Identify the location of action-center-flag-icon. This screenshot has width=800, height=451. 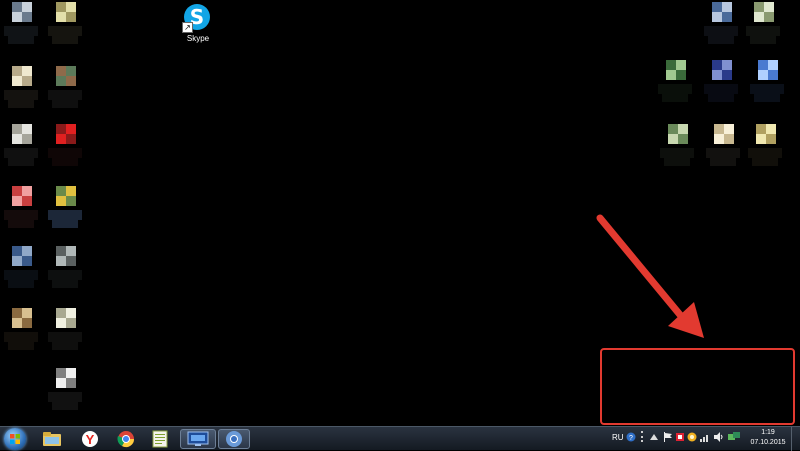
(668, 438).